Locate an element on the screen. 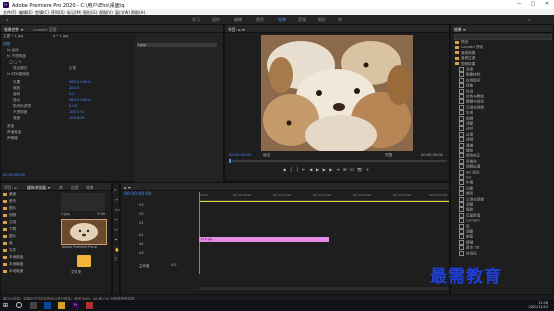  ruler-tick: 00:00:15:00 is located at coordinates (322, 195).